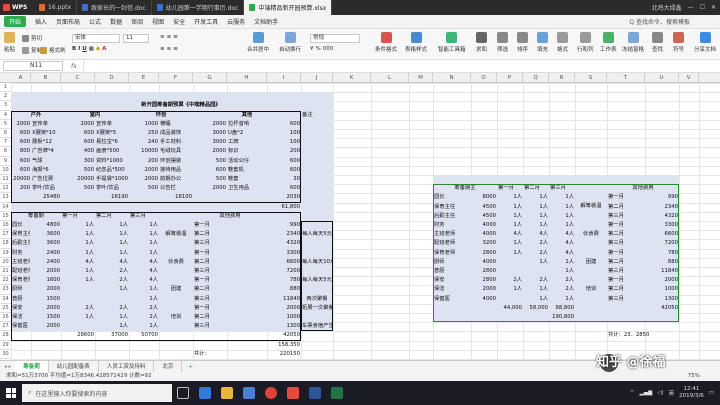 The image size is (720, 405). I want to click on cell: 100, so click(284, 133).